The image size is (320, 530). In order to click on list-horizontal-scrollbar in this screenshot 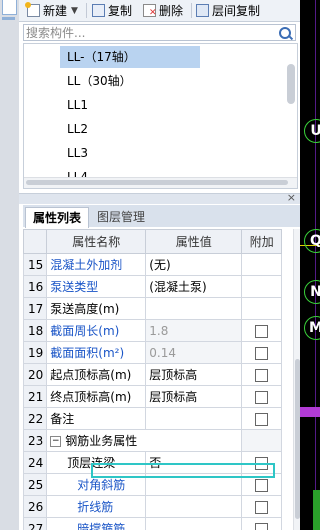, I will do `click(160, 182)`.